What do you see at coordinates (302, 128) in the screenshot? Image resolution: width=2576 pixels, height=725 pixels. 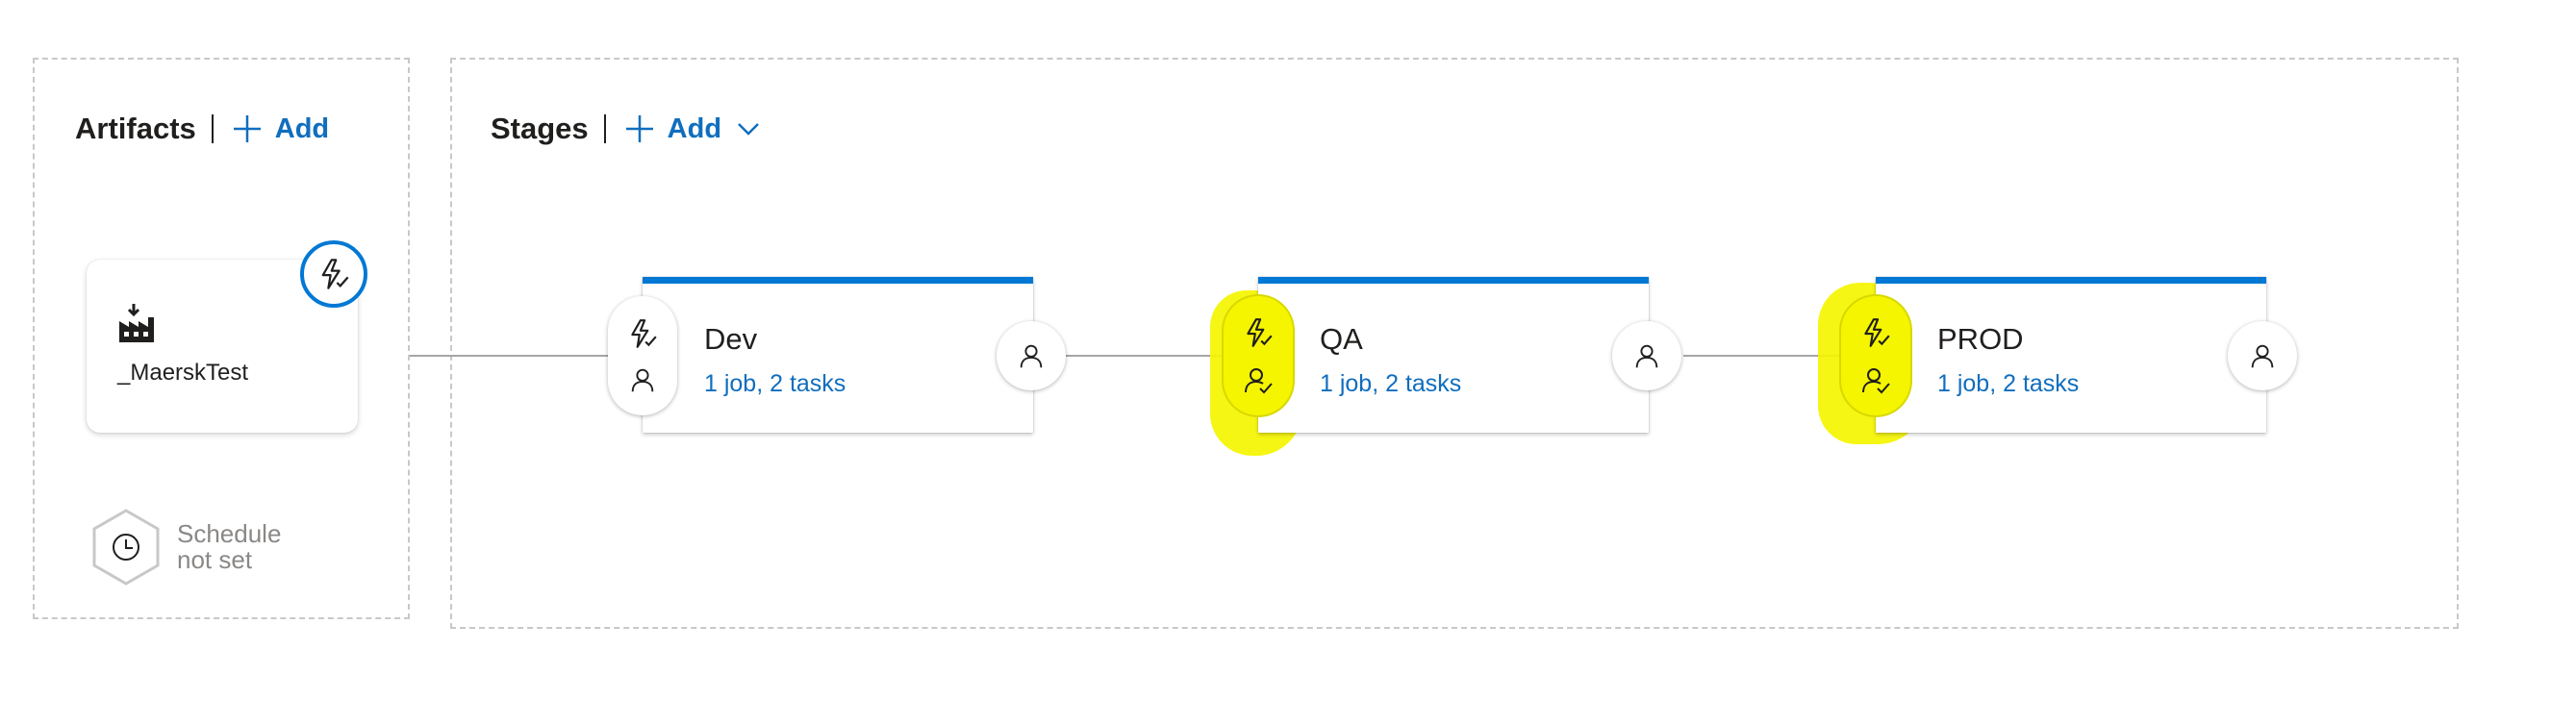 I see `add-artifact-label: Add` at bounding box center [302, 128].